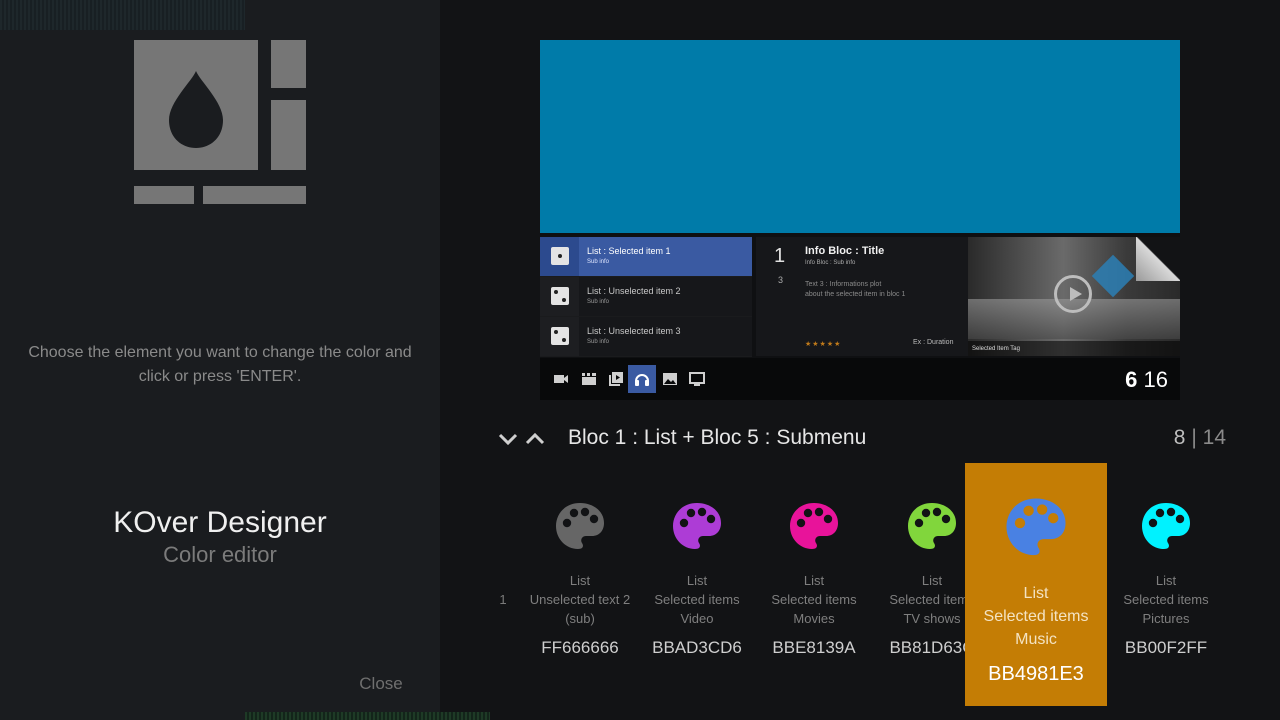 The image size is (1280, 720). Describe the element at coordinates (589, 379) in the screenshot. I see `clapperboard-icon` at that location.